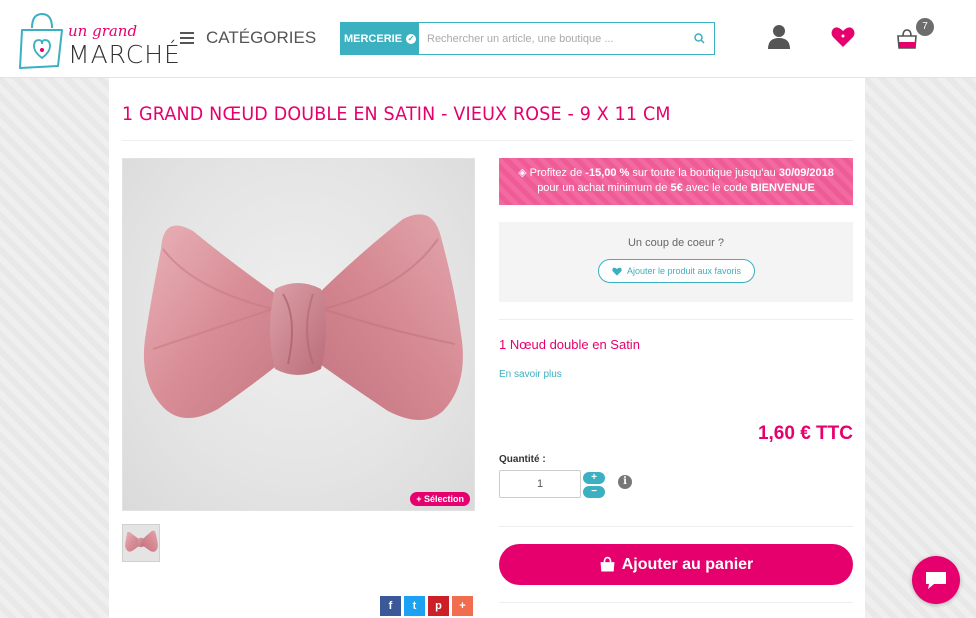  I want to click on promo-date: 30/09/2018, so click(806, 173).